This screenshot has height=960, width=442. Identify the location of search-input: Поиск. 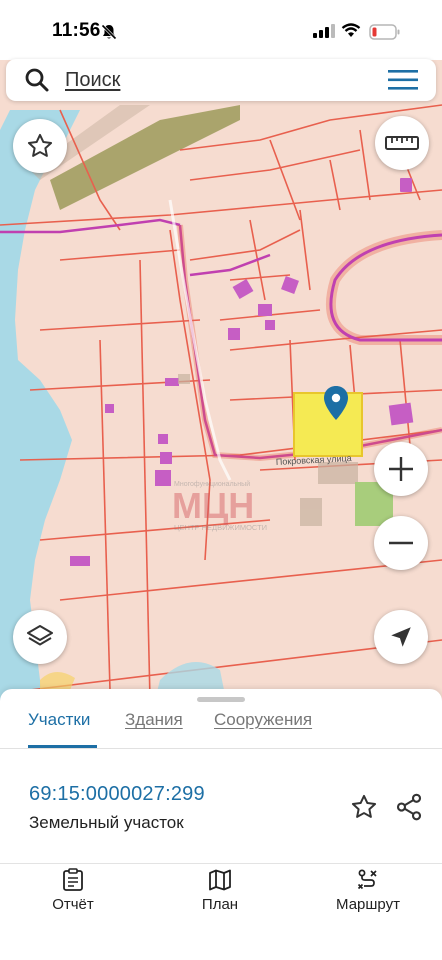
(92, 80).